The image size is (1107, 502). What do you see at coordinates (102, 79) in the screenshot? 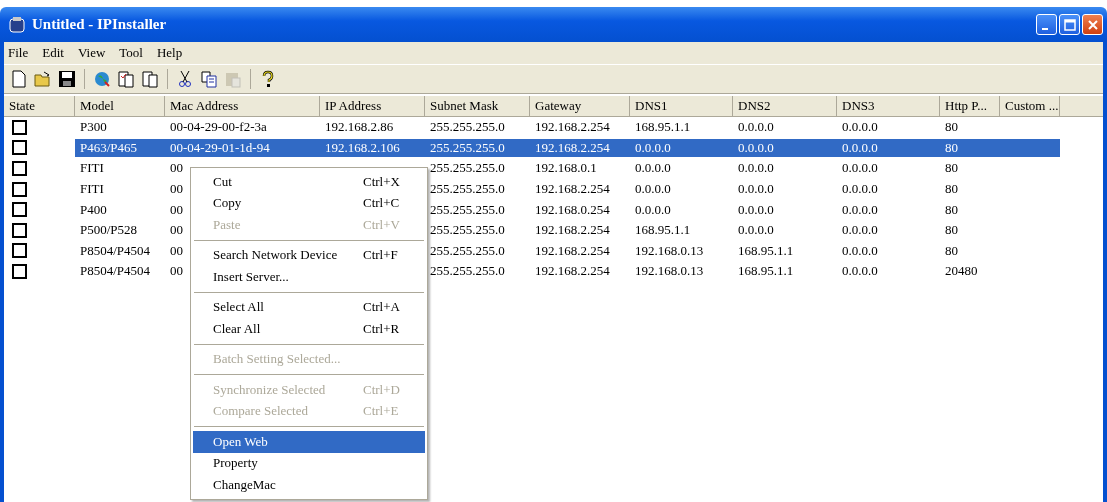
I see `globe-icon` at bounding box center [102, 79].